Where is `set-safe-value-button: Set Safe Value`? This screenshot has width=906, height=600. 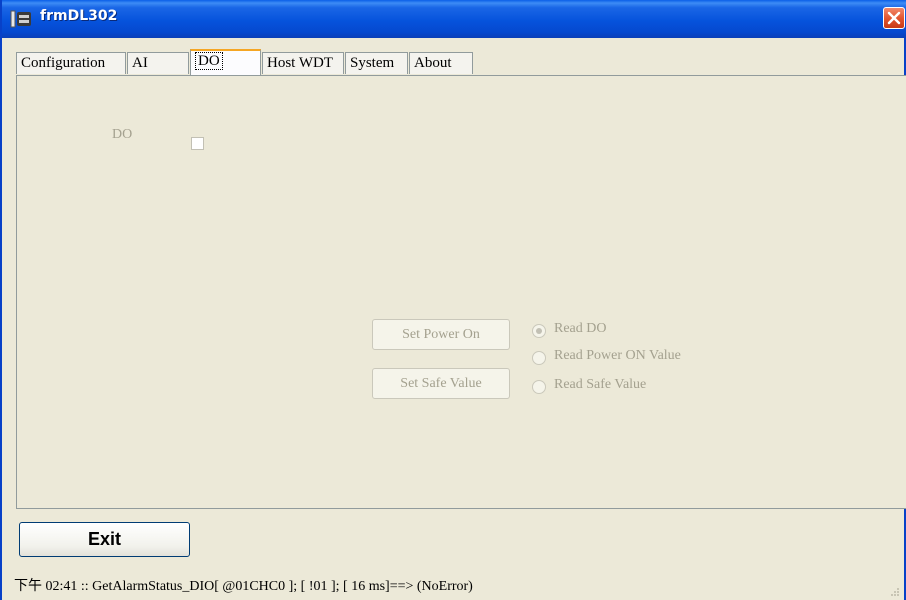 set-safe-value-button: Set Safe Value is located at coordinates (441, 383).